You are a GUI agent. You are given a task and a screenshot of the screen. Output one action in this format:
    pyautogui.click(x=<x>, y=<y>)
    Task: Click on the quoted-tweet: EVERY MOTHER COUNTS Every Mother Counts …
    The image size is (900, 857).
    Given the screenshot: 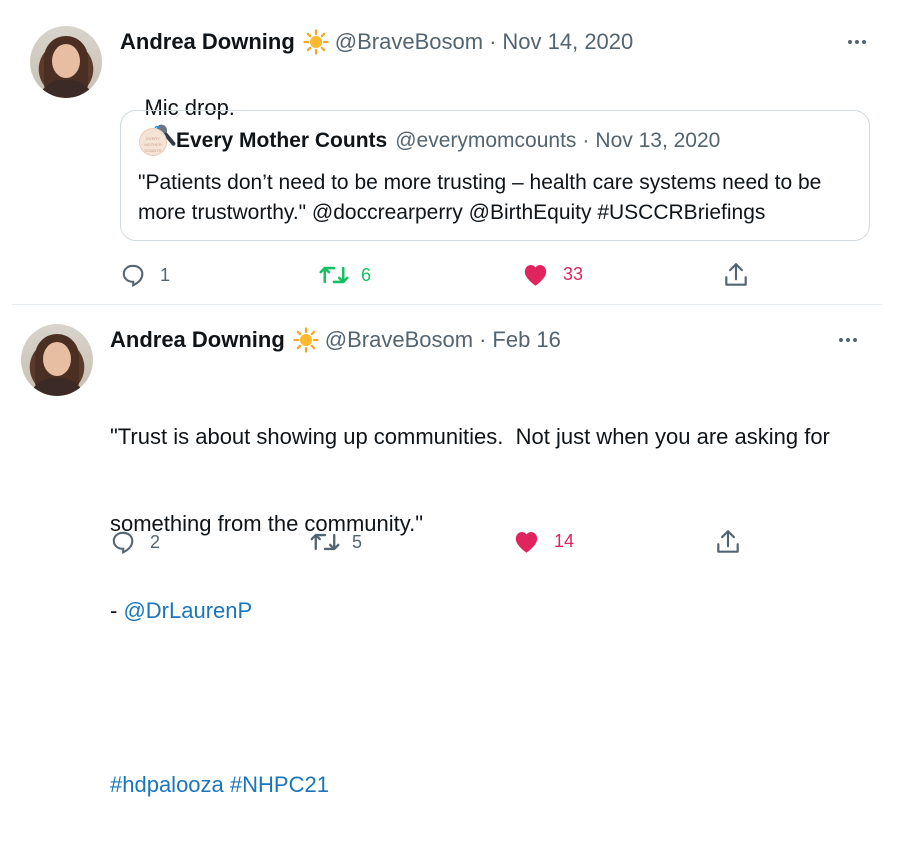 What is the action you would take?
    pyautogui.click(x=495, y=175)
    